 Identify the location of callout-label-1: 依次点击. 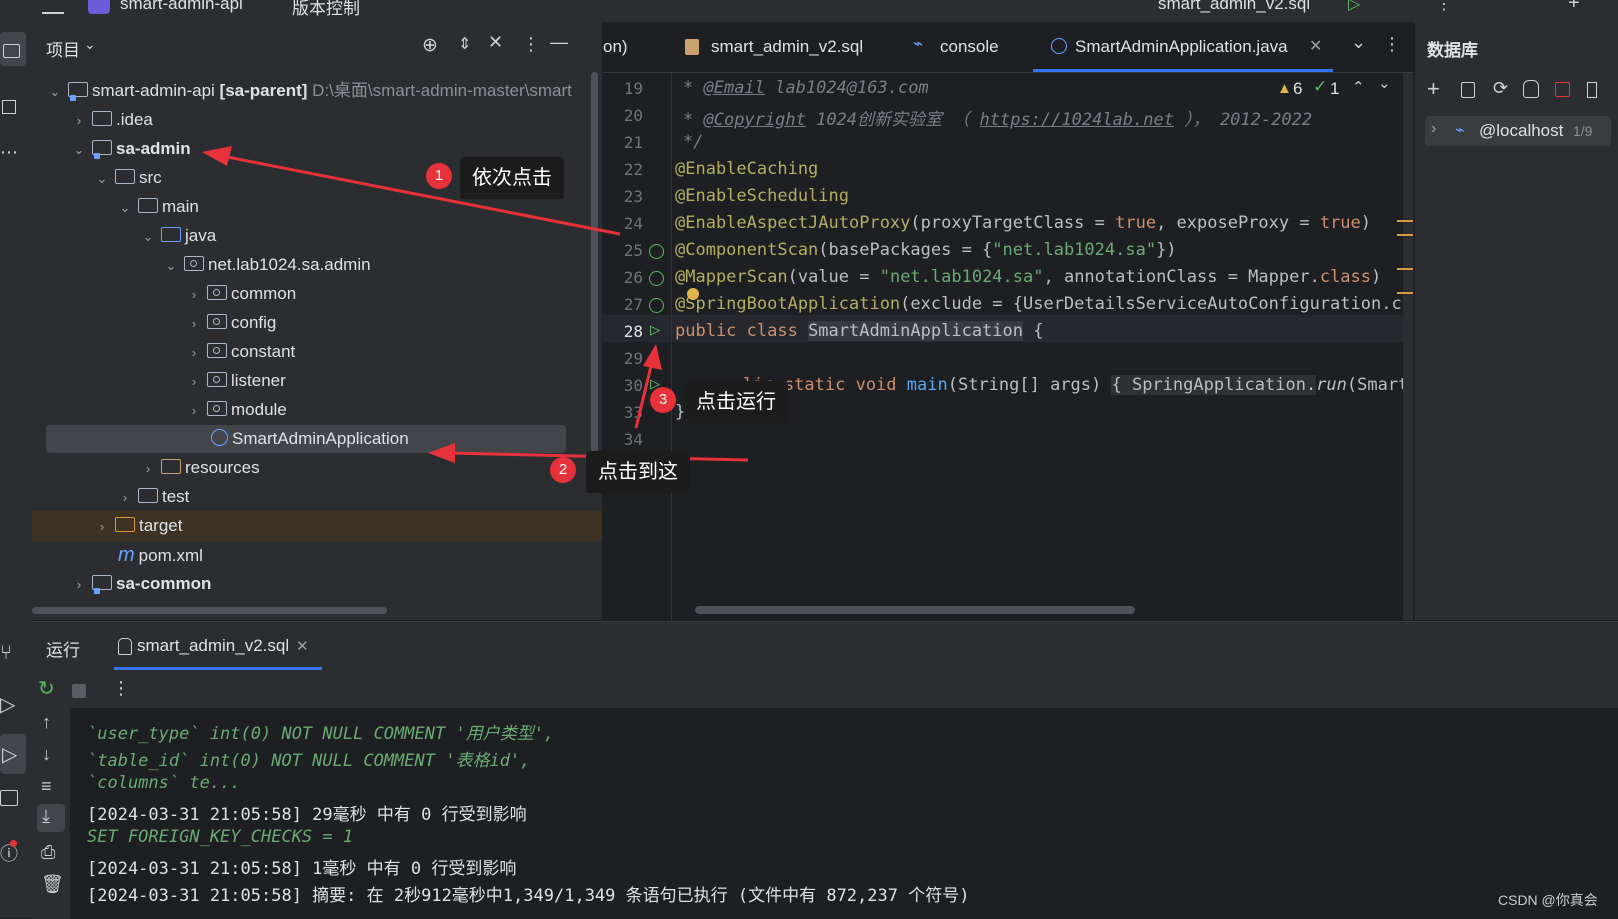
(512, 178).